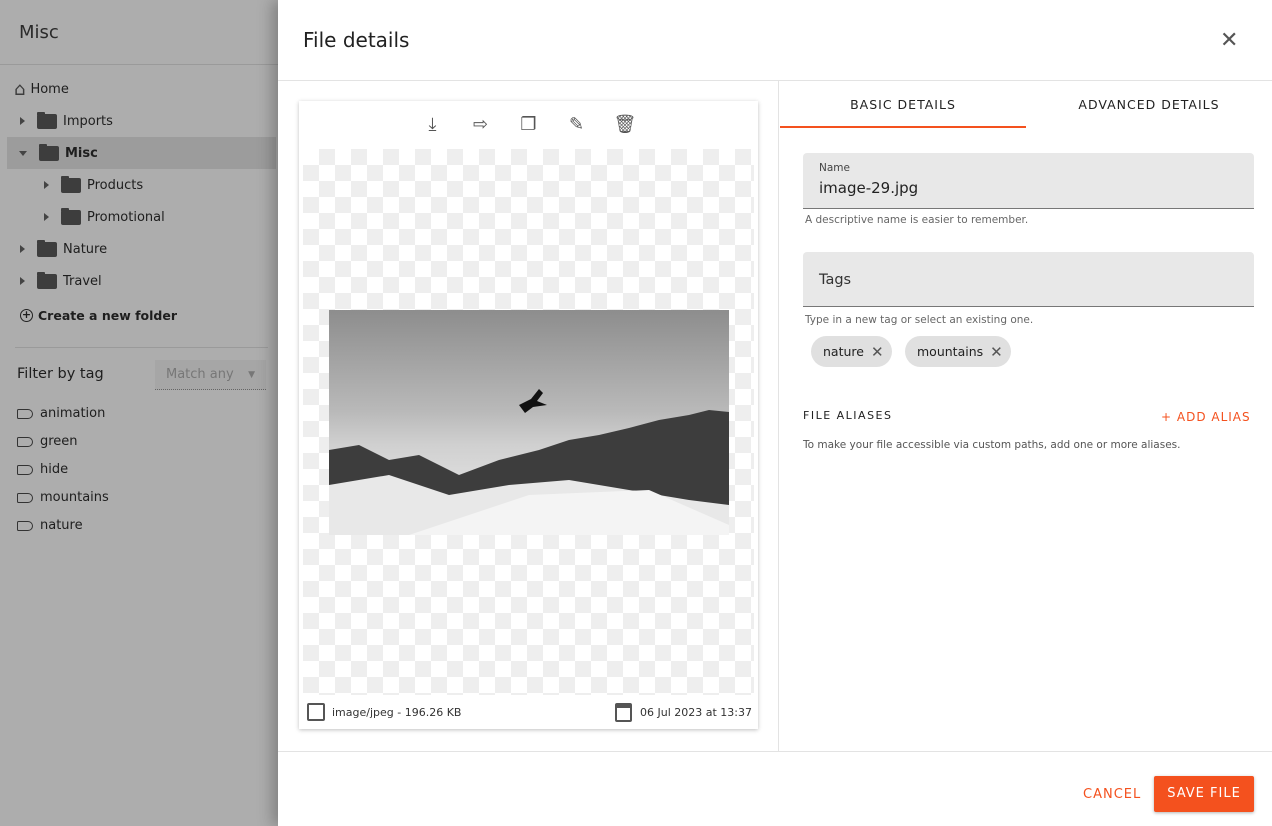 This screenshot has width=1272, height=826. What do you see at coordinates (950, 351) in the screenshot?
I see `chip-label: mountains` at bounding box center [950, 351].